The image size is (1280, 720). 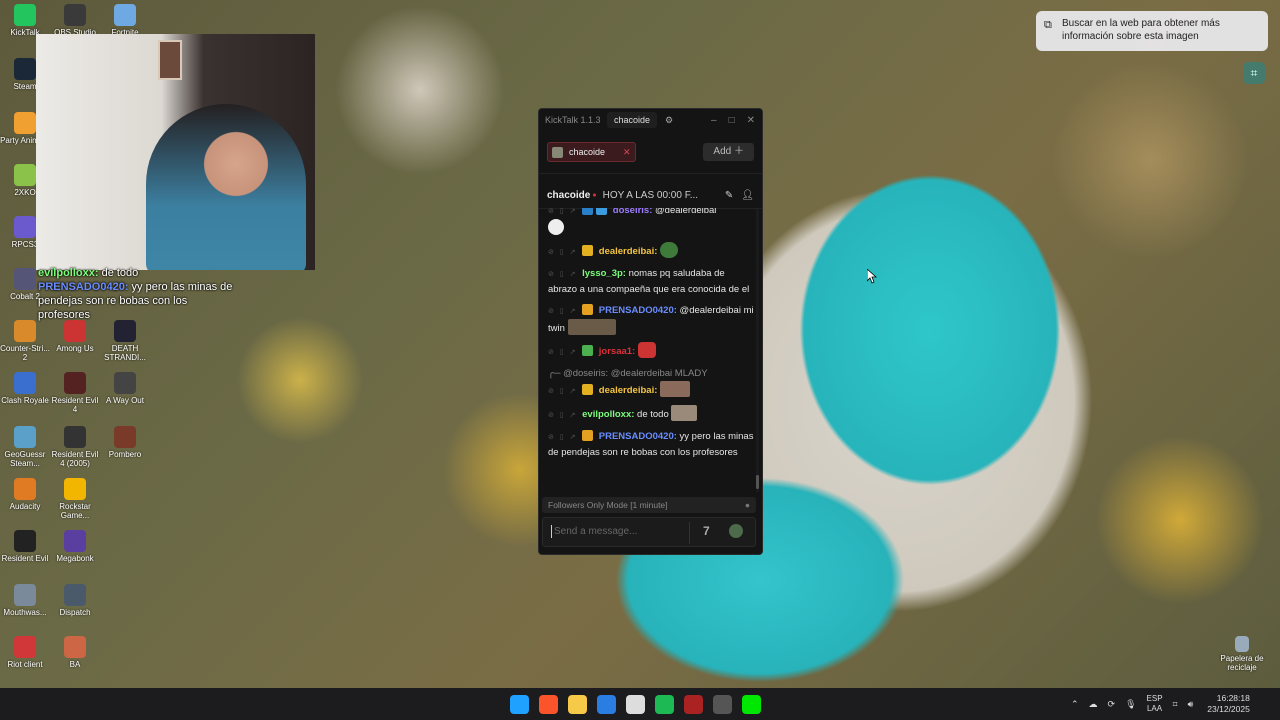 What do you see at coordinates (633, 212) in the screenshot?
I see `chat-username: doseiris:` at bounding box center [633, 212].